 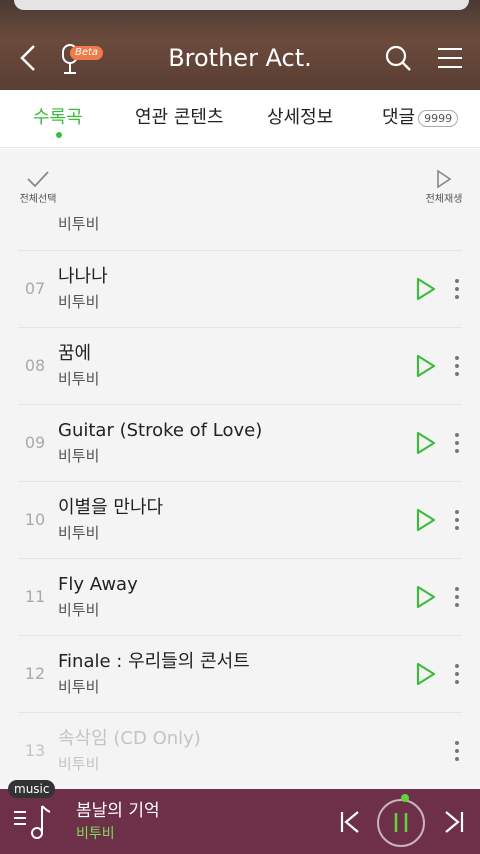 I want to click on comment-count-badge: 9999, so click(x=438, y=118).